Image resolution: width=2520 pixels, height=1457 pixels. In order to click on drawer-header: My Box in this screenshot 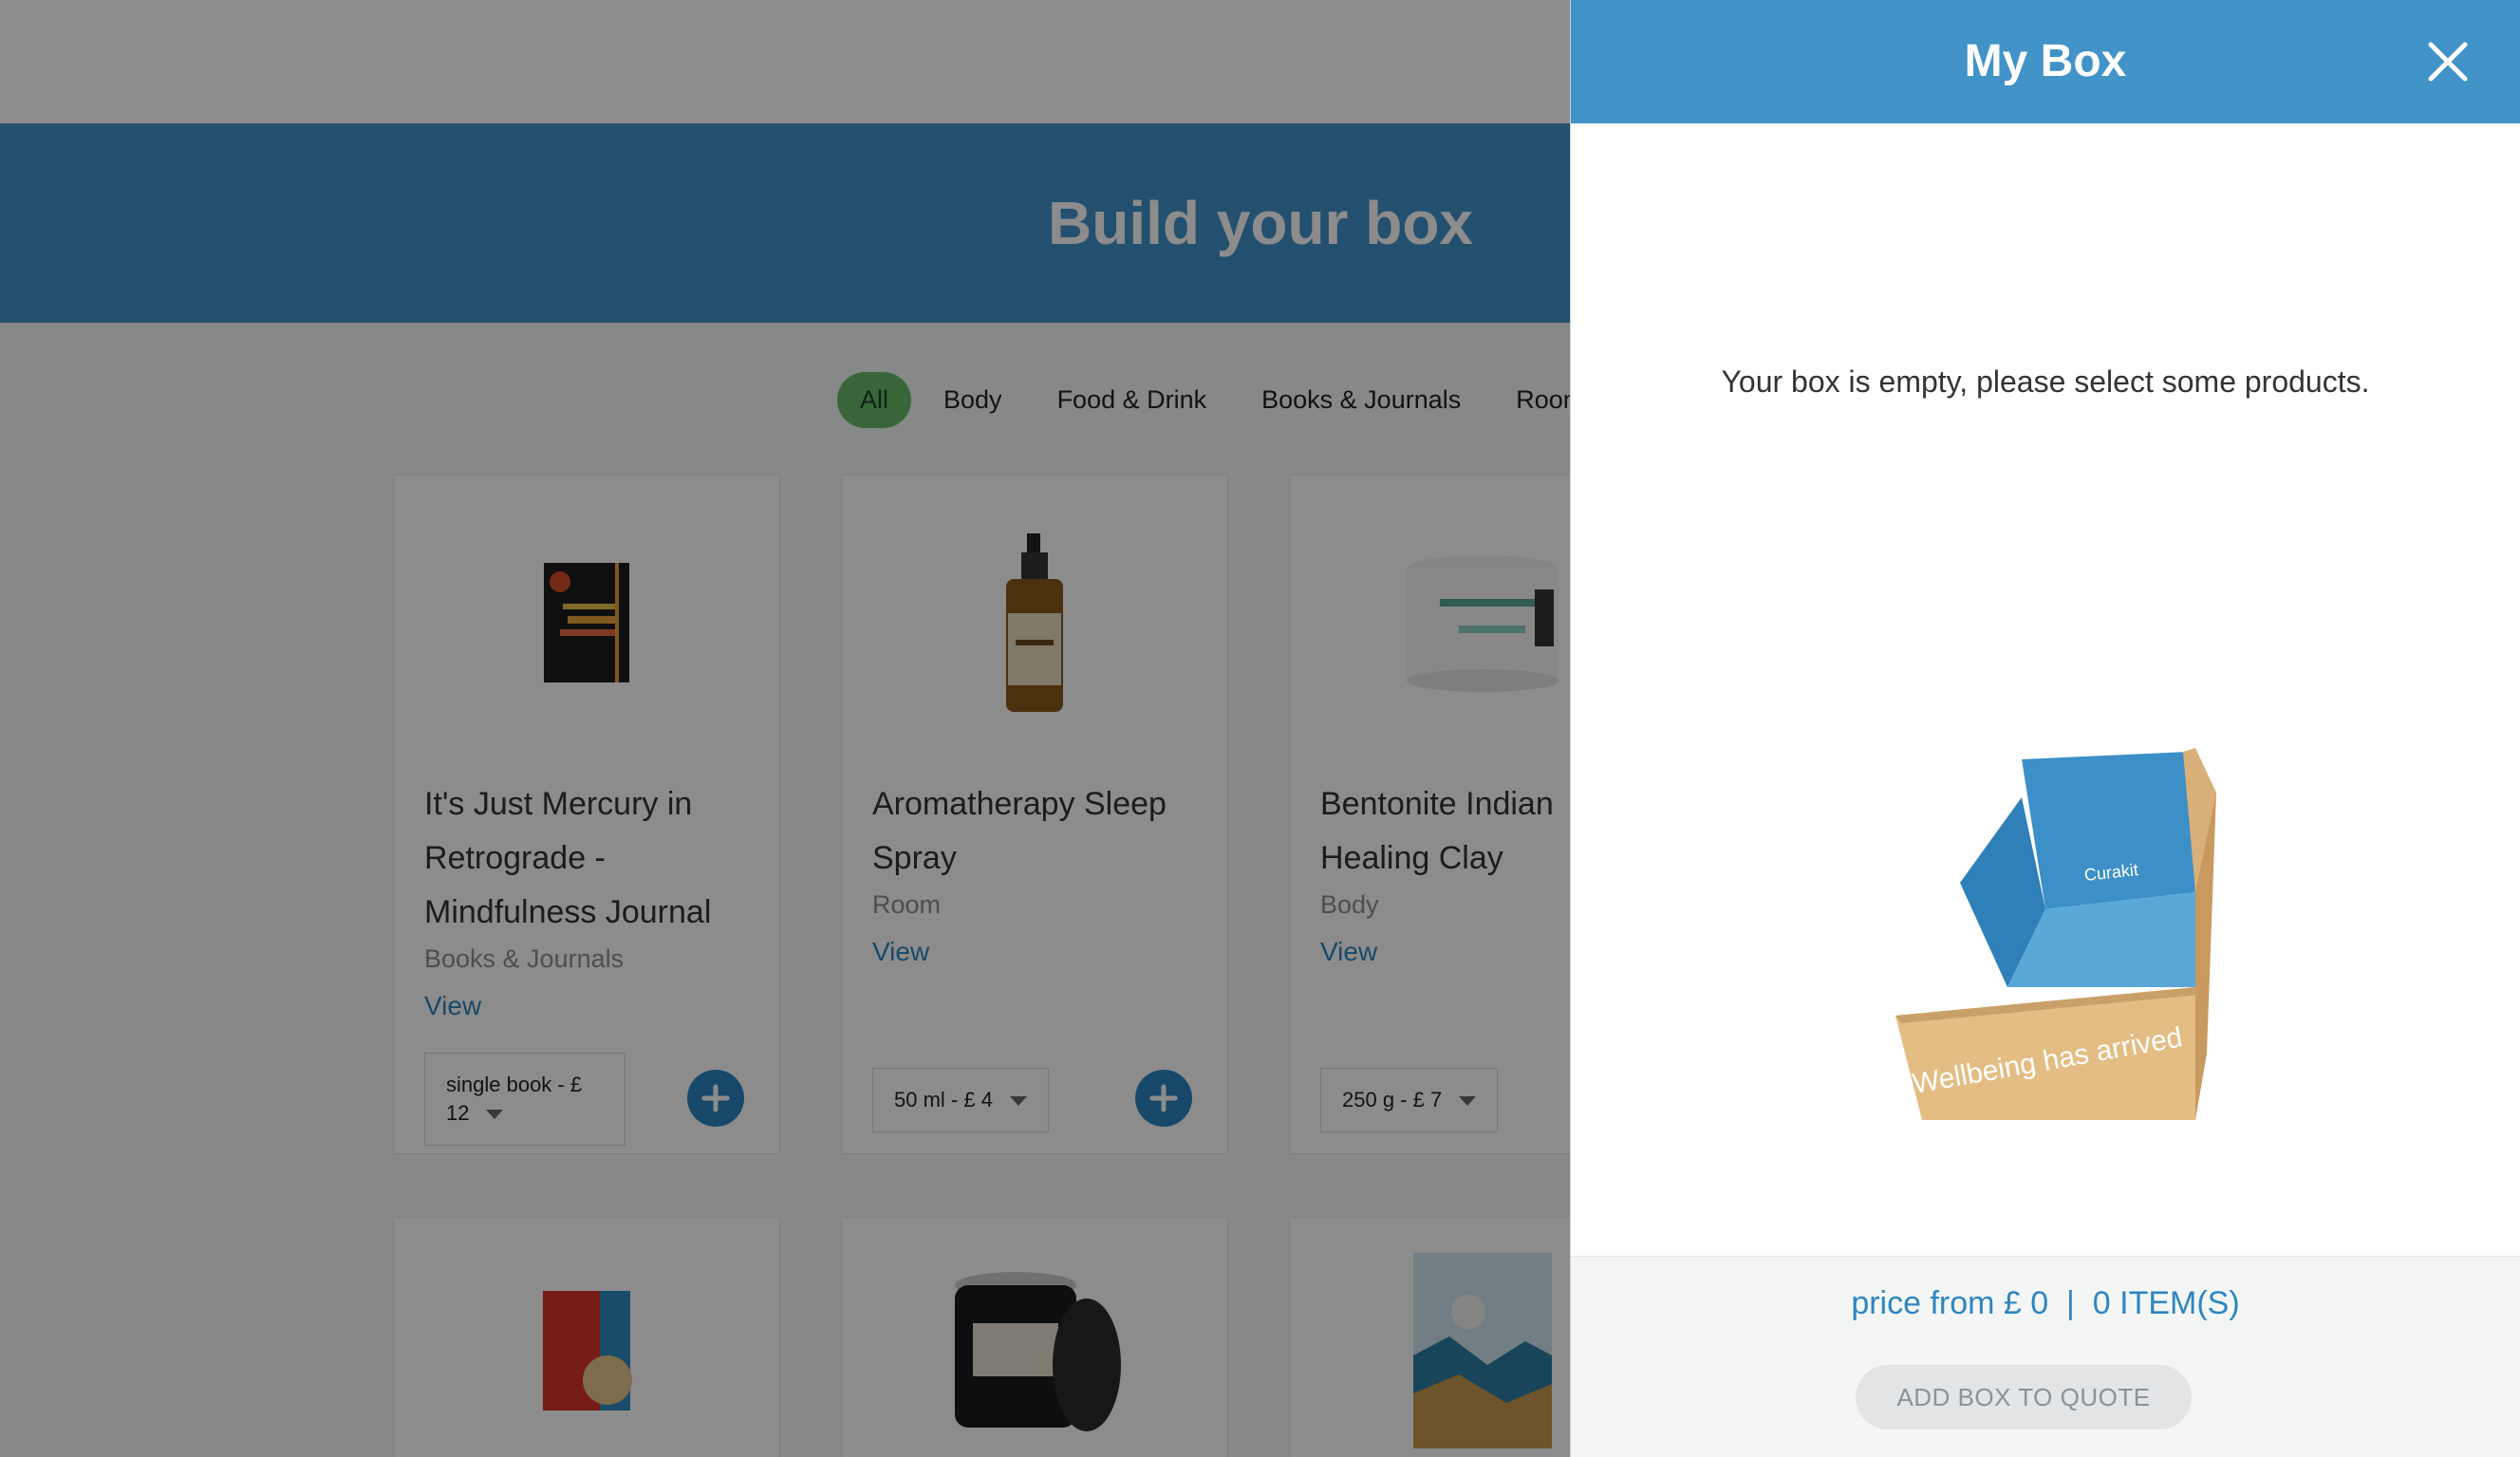, I will do `click(2046, 61)`.